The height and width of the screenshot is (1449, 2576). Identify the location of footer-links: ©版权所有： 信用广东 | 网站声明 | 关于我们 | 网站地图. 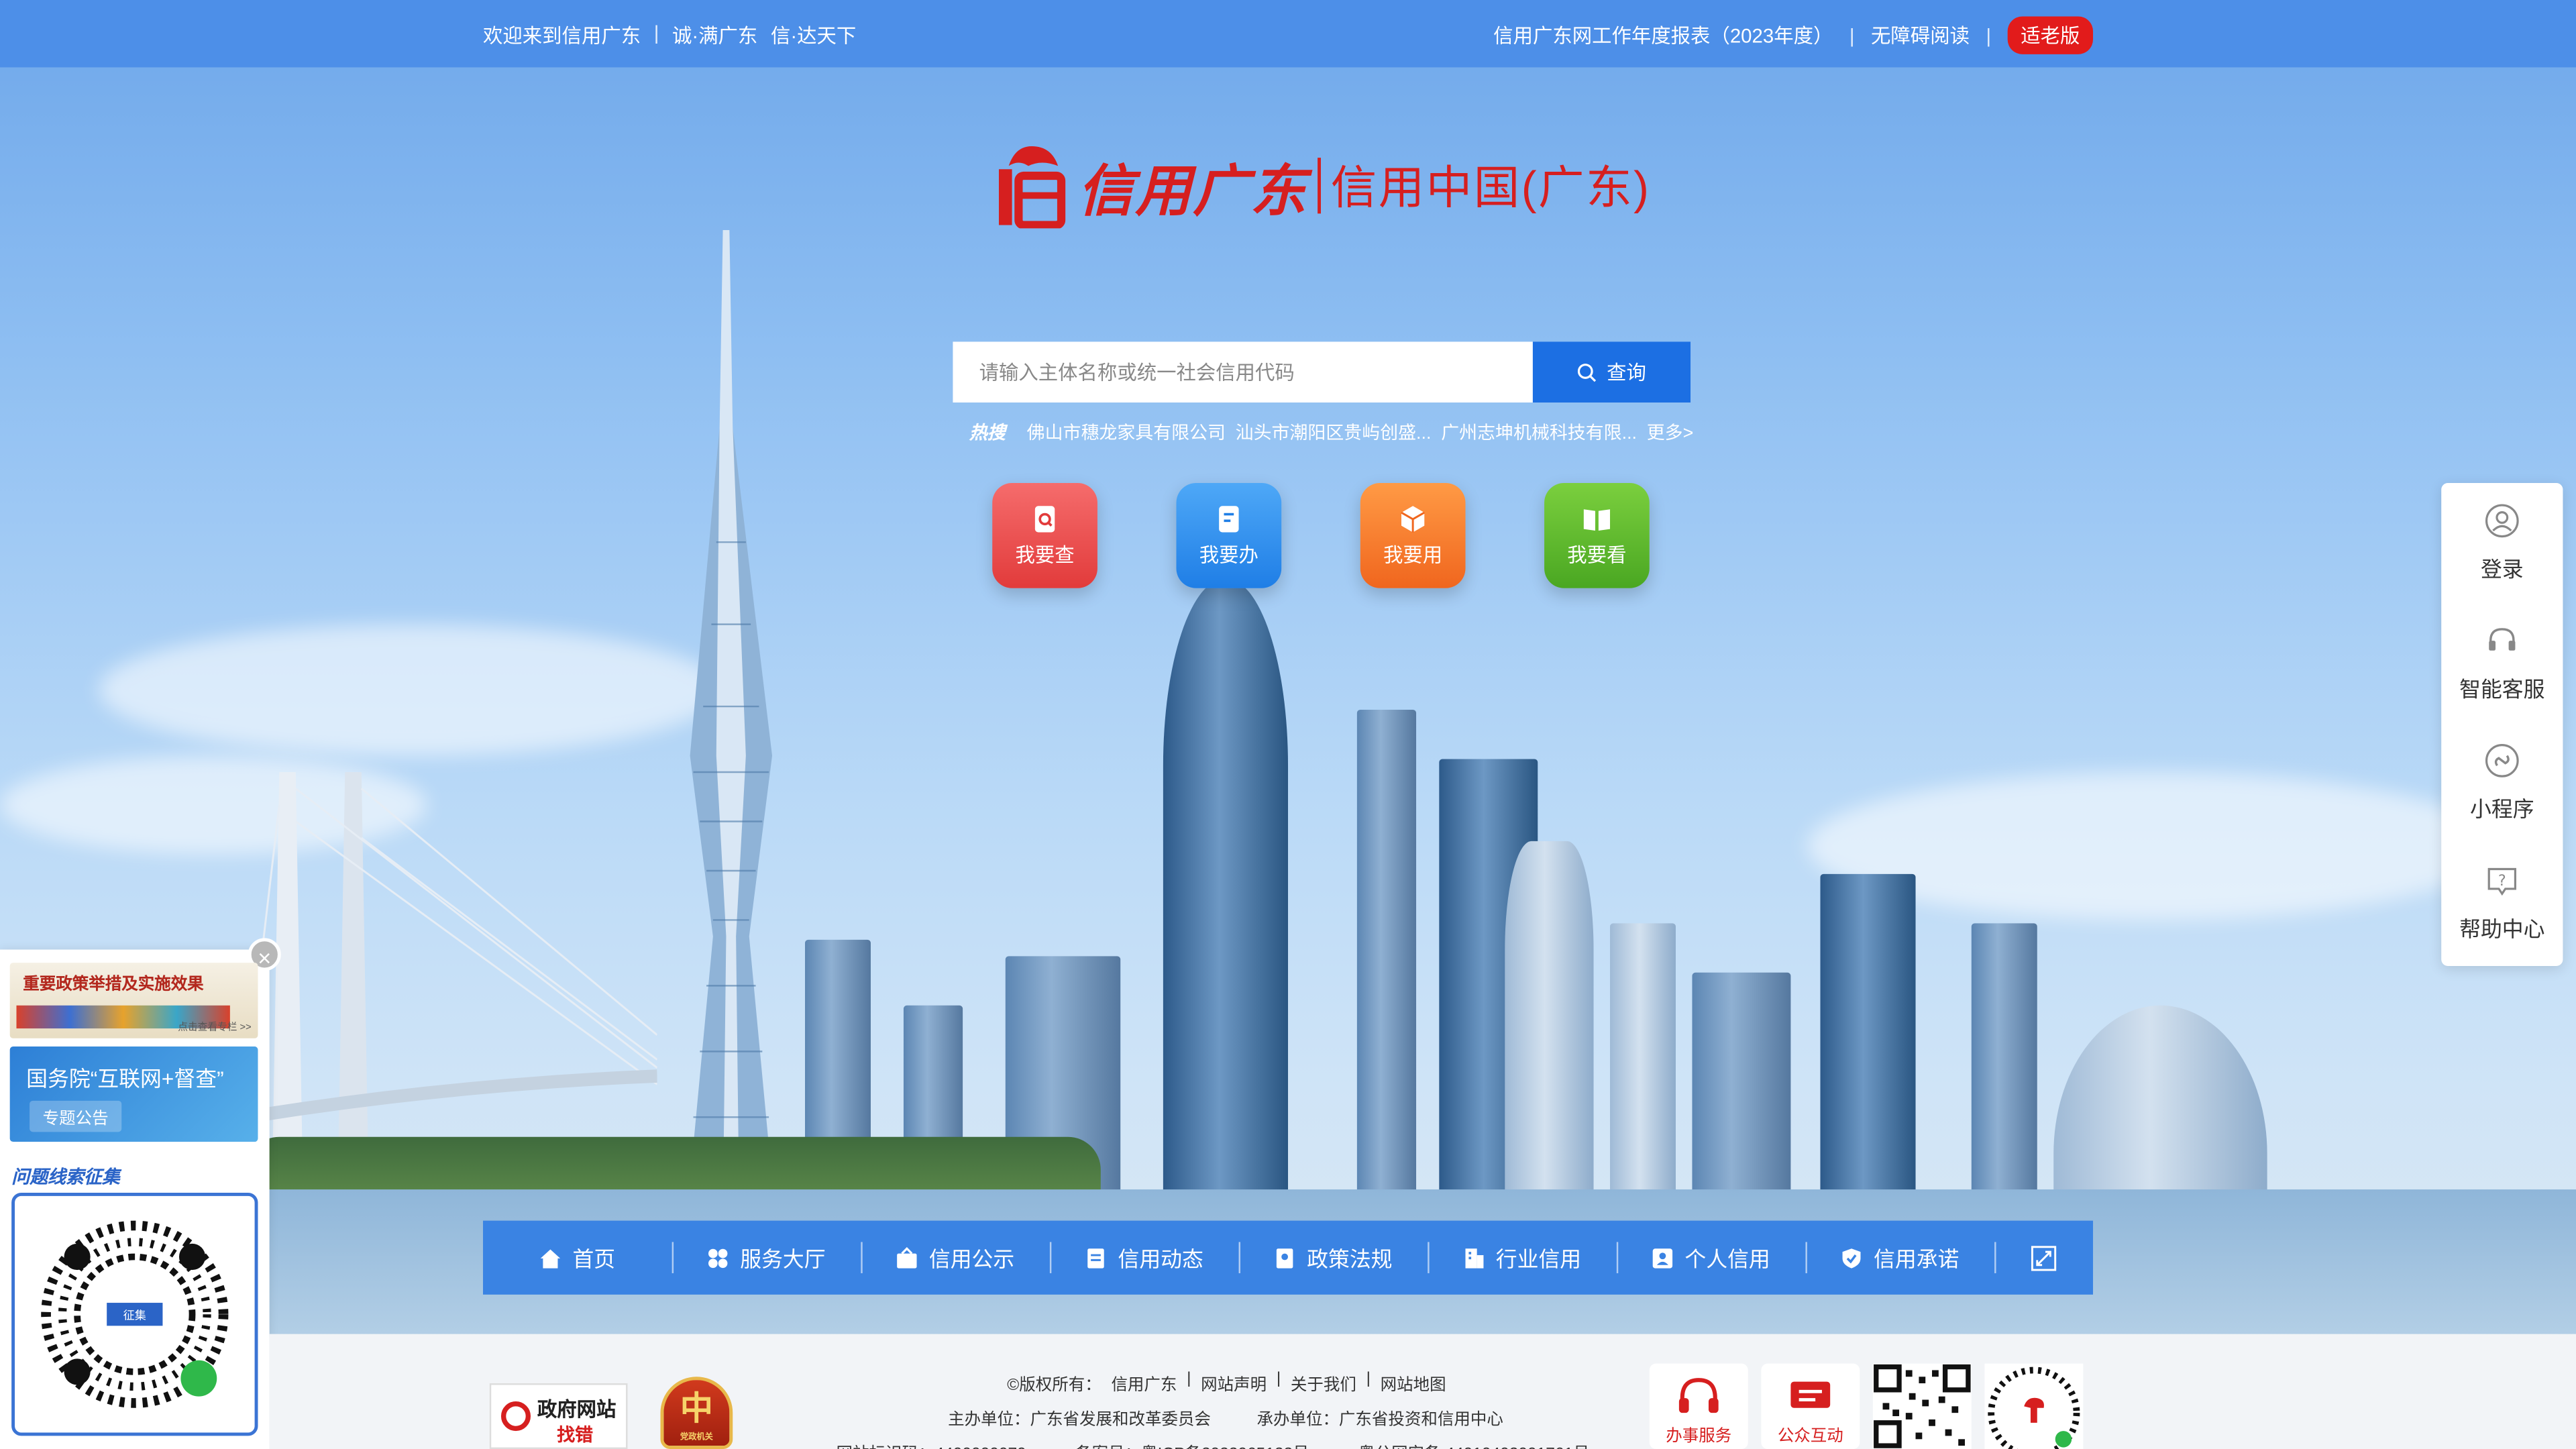
(1226, 1382).